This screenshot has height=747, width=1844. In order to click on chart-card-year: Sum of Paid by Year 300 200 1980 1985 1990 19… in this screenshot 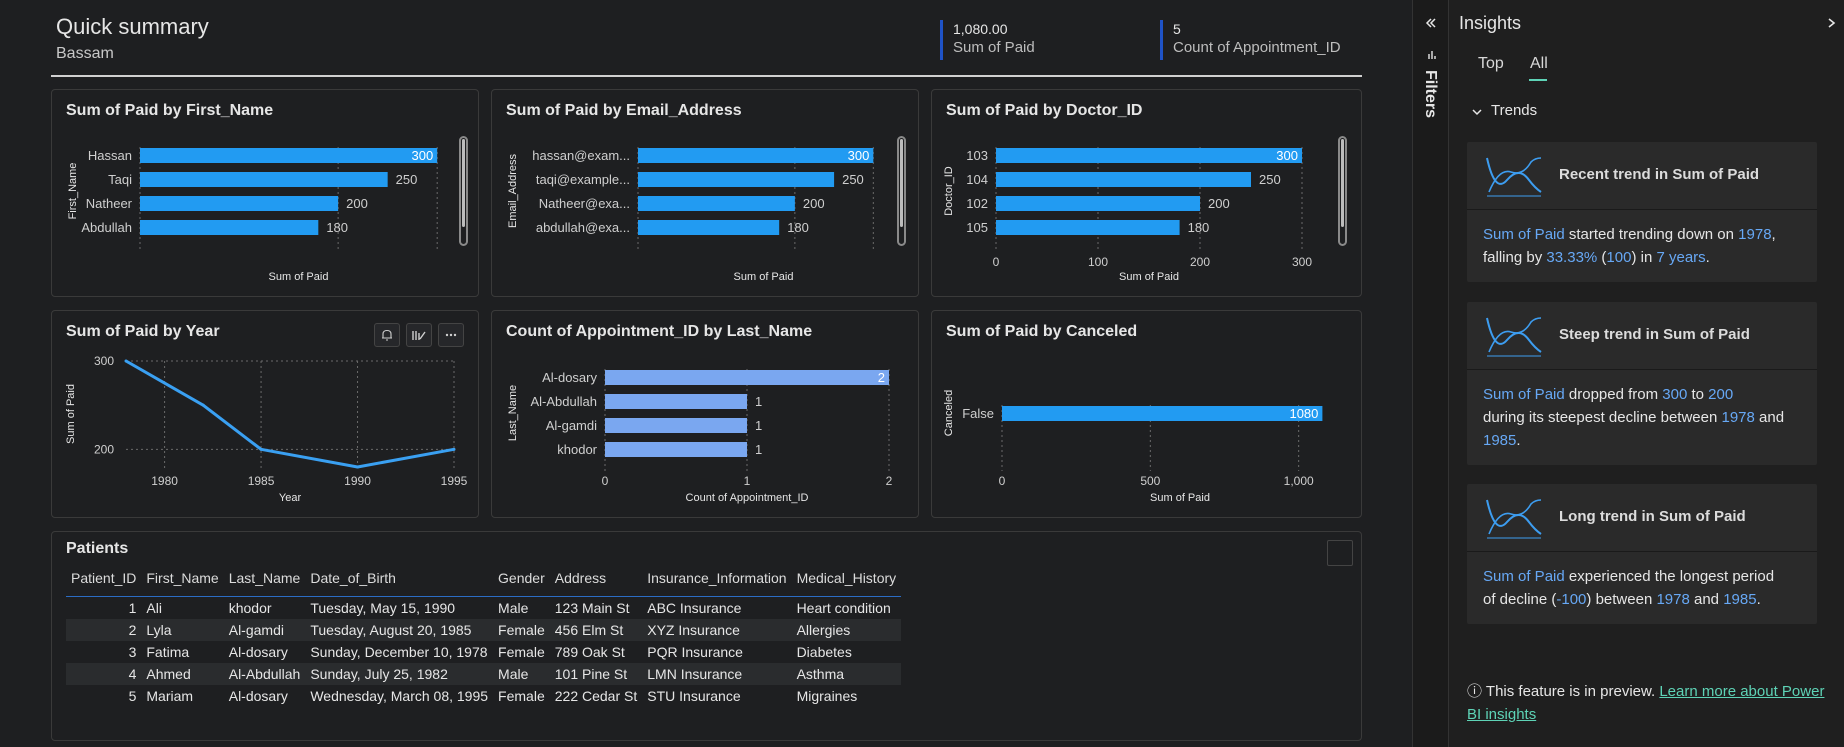, I will do `click(265, 414)`.